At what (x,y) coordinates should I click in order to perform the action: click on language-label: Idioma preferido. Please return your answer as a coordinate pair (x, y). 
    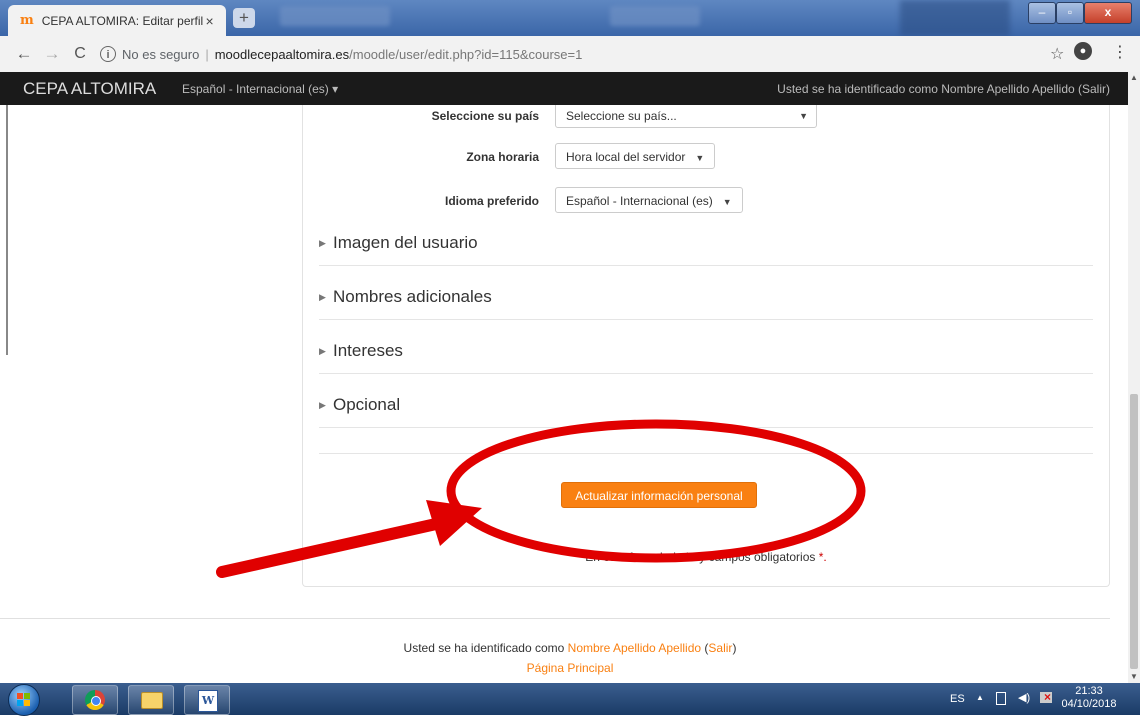
    Looking at the image, I should click on (491, 201).